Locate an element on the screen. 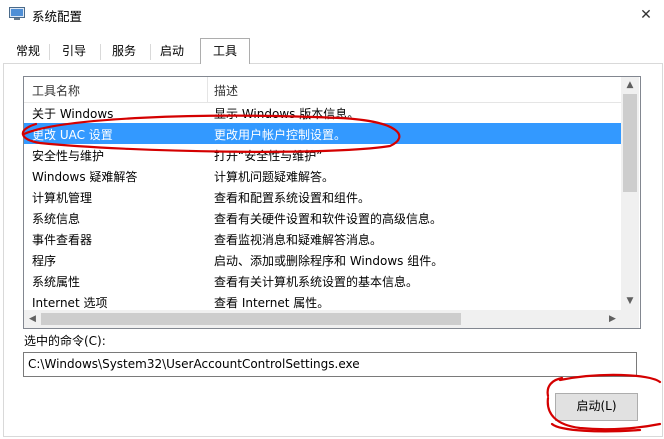  tool-description: 查看监视消息和疑难解答消息。 is located at coordinates (298, 240).